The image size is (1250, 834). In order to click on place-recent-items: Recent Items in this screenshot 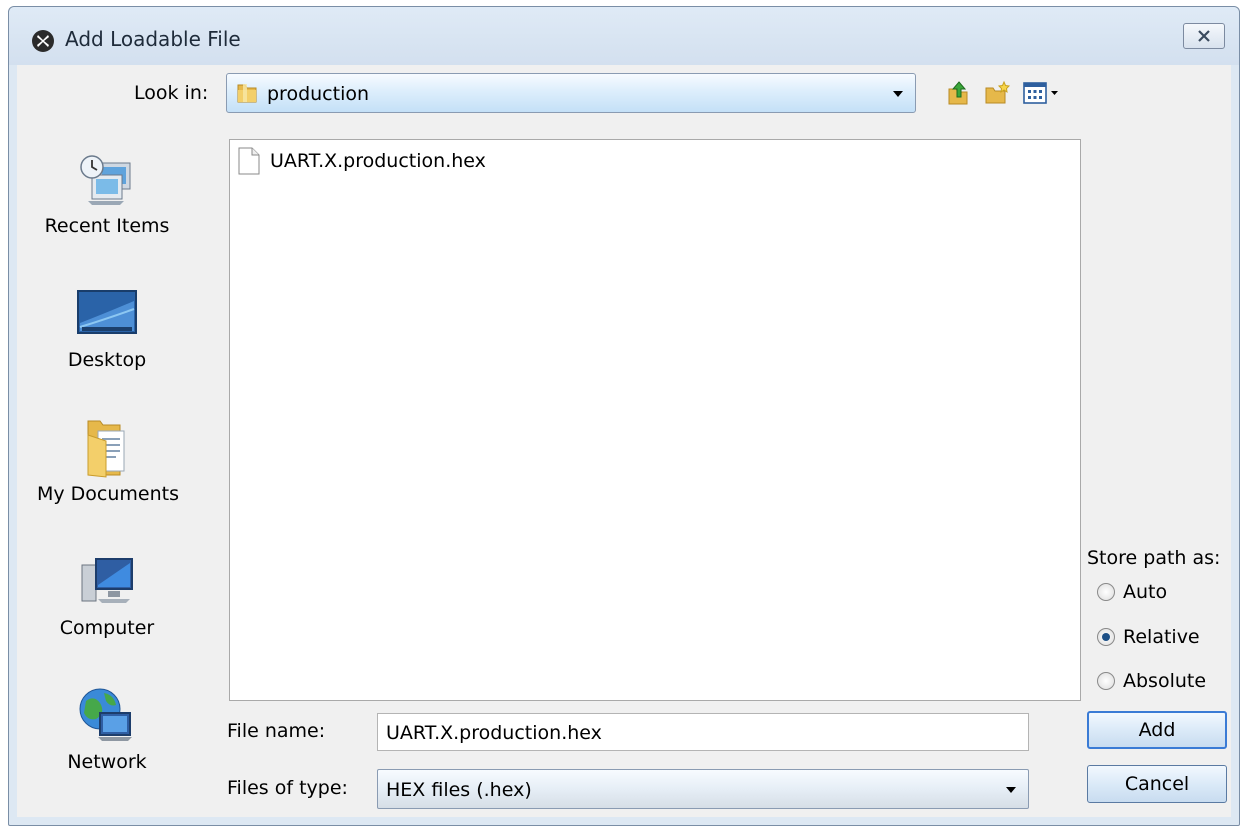, I will do `click(107, 193)`.